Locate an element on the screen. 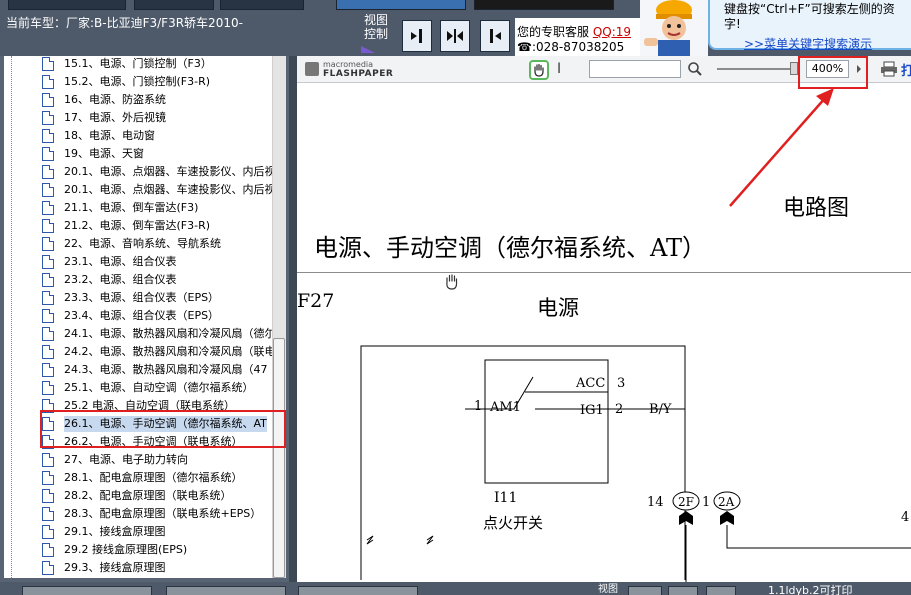  tree-item: 28.2、配电盒原理图（联电系统） is located at coordinates (138, 496).